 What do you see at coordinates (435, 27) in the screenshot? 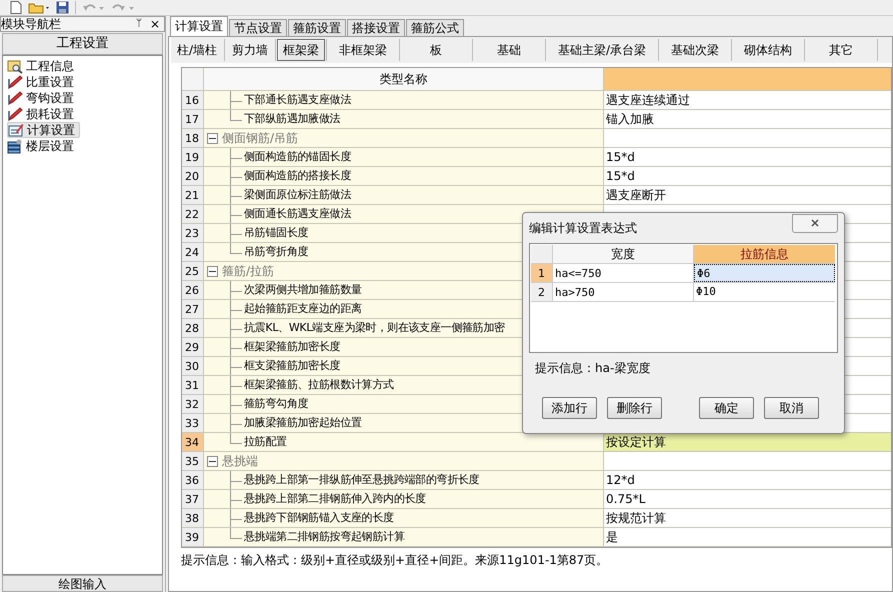
I see `tab: 箍筋公式` at bounding box center [435, 27].